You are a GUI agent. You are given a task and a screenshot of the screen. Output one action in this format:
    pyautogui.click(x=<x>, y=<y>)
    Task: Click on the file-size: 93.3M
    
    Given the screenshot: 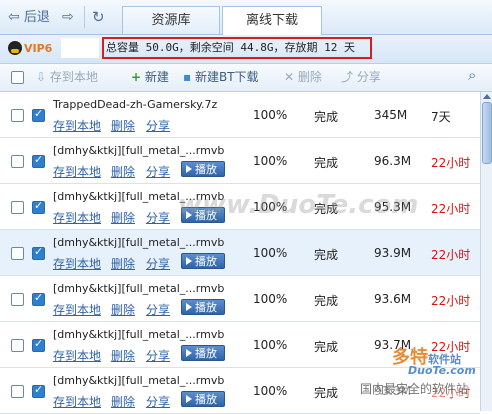 What is the action you would take?
    pyautogui.click(x=393, y=391)
    